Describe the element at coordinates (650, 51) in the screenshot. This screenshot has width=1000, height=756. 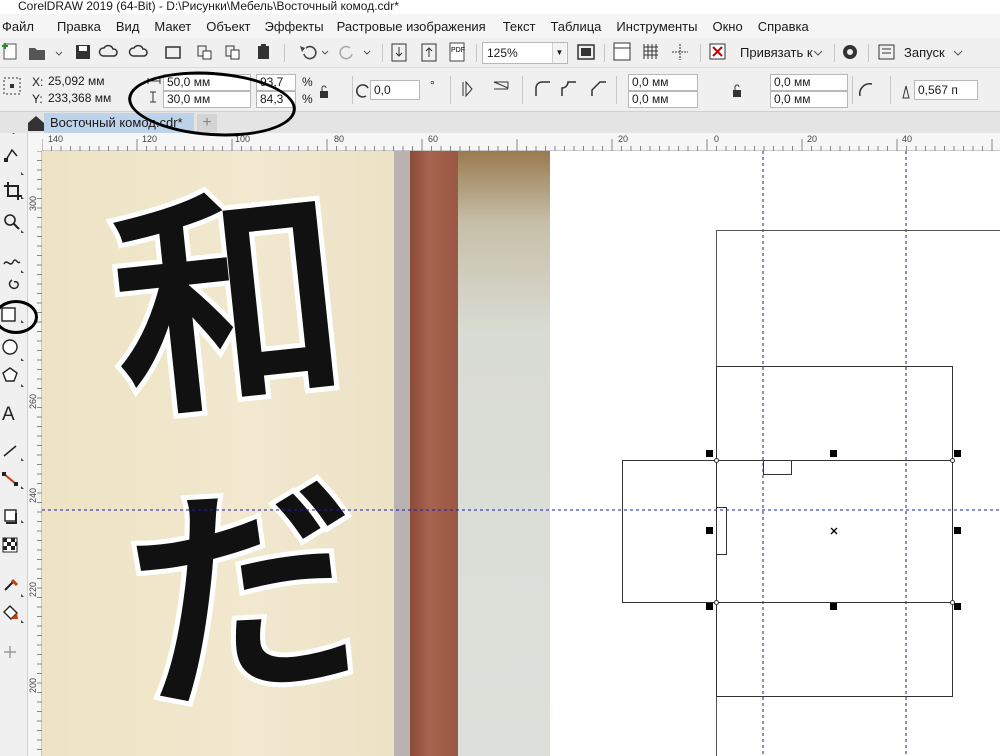
I see `show-grid-icon` at that location.